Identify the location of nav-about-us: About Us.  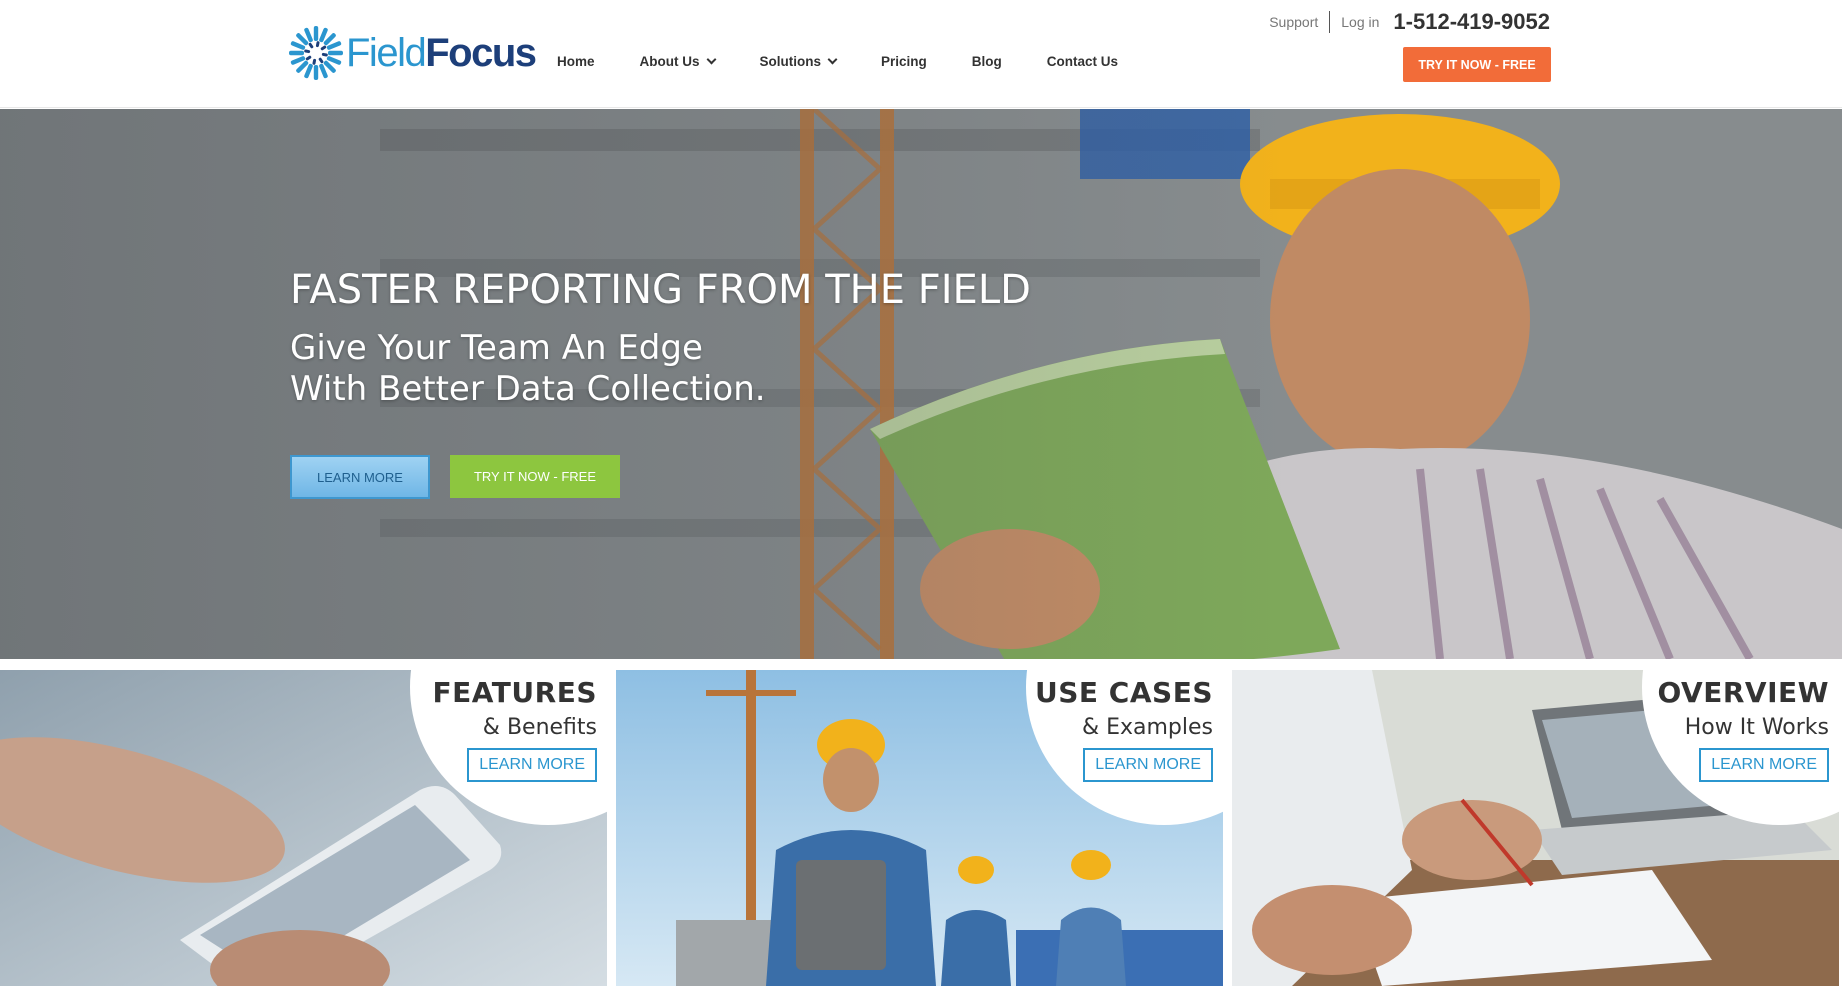
(677, 61).